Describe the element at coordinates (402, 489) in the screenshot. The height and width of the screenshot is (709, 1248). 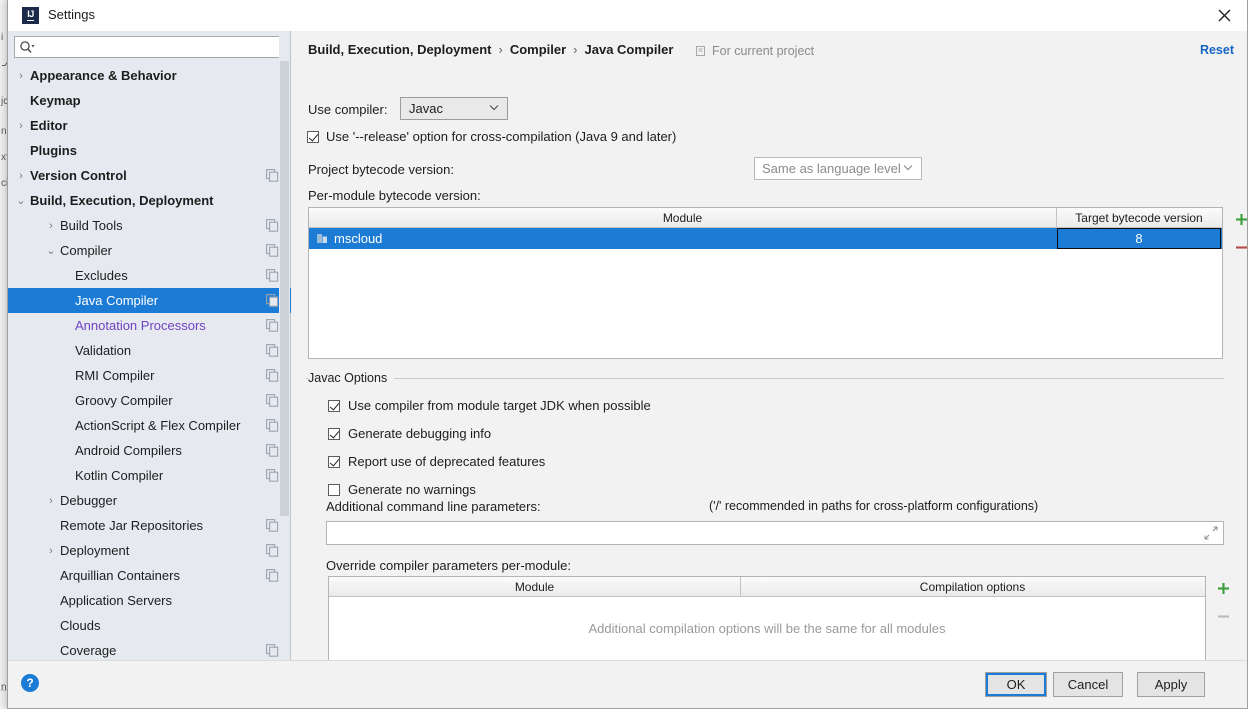
I see `checkbox-generate-no-warnings: Generate no warnings` at that location.